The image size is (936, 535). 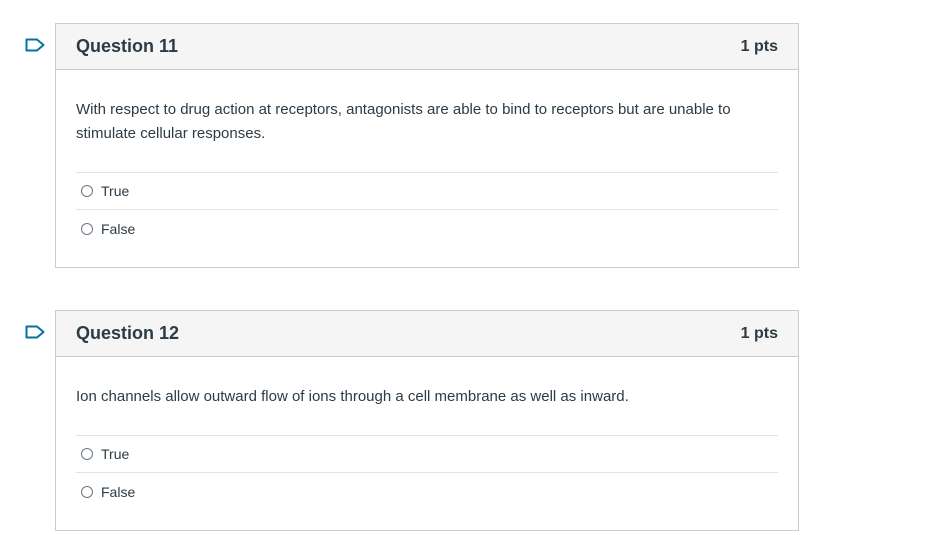 What do you see at coordinates (427, 334) in the screenshot?
I see `question-header: Question 12 1 pts` at bounding box center [427, 334].